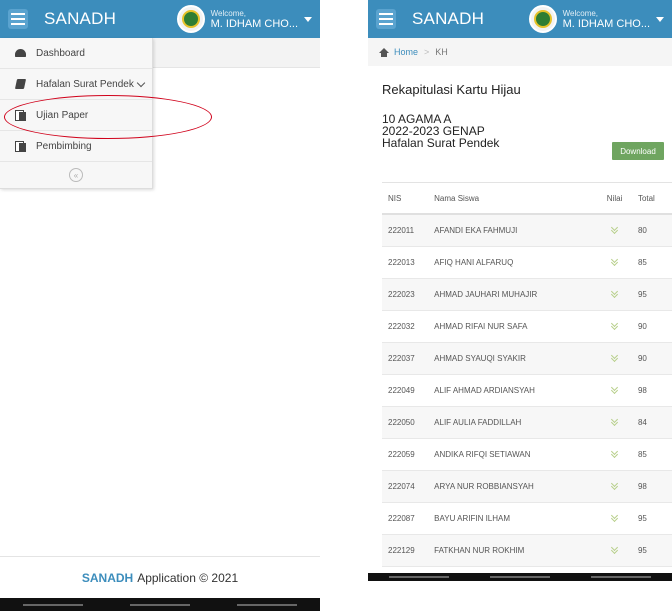 Image resolution: width=672 pixels, height=611 pixels. I want to click on cell-total: 98, so click(652, 486).